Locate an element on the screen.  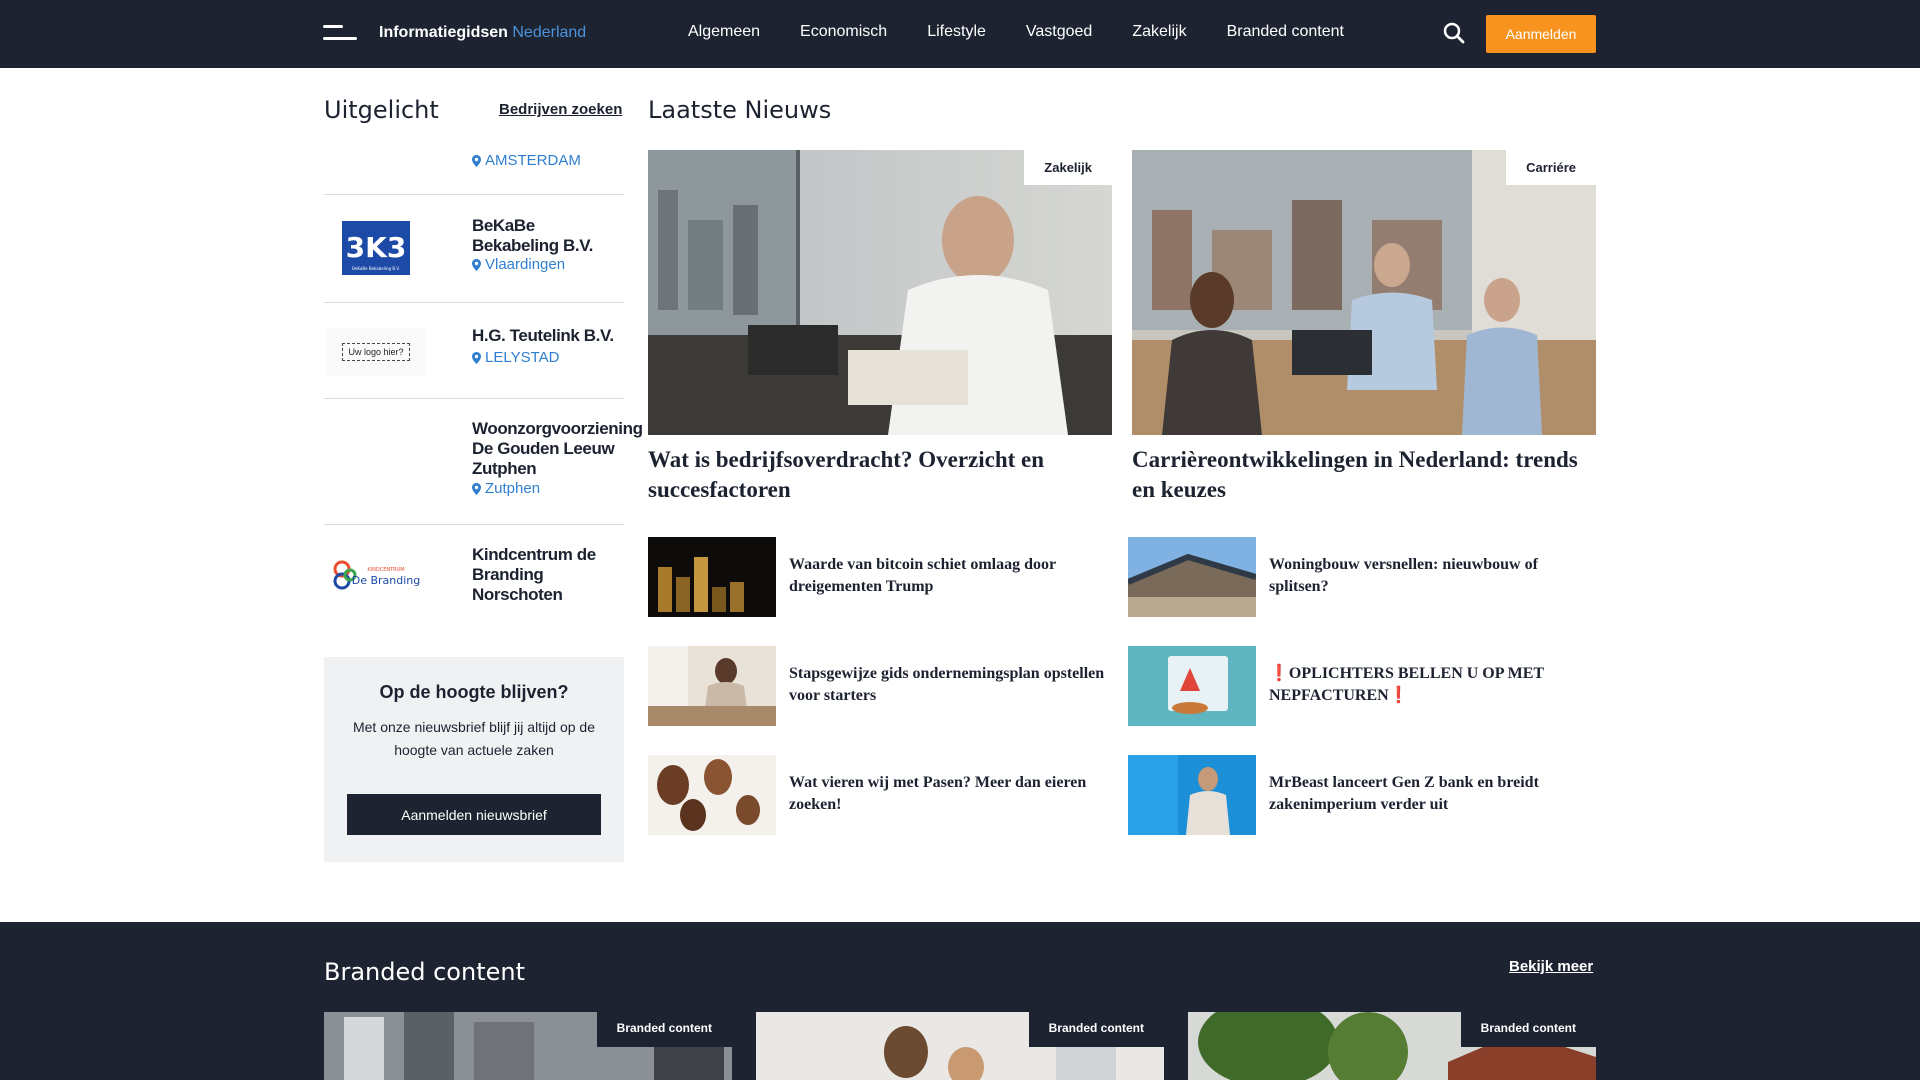
company-name: BeKaBe Bekabeling B.V. is located at coordinates (532, 235).